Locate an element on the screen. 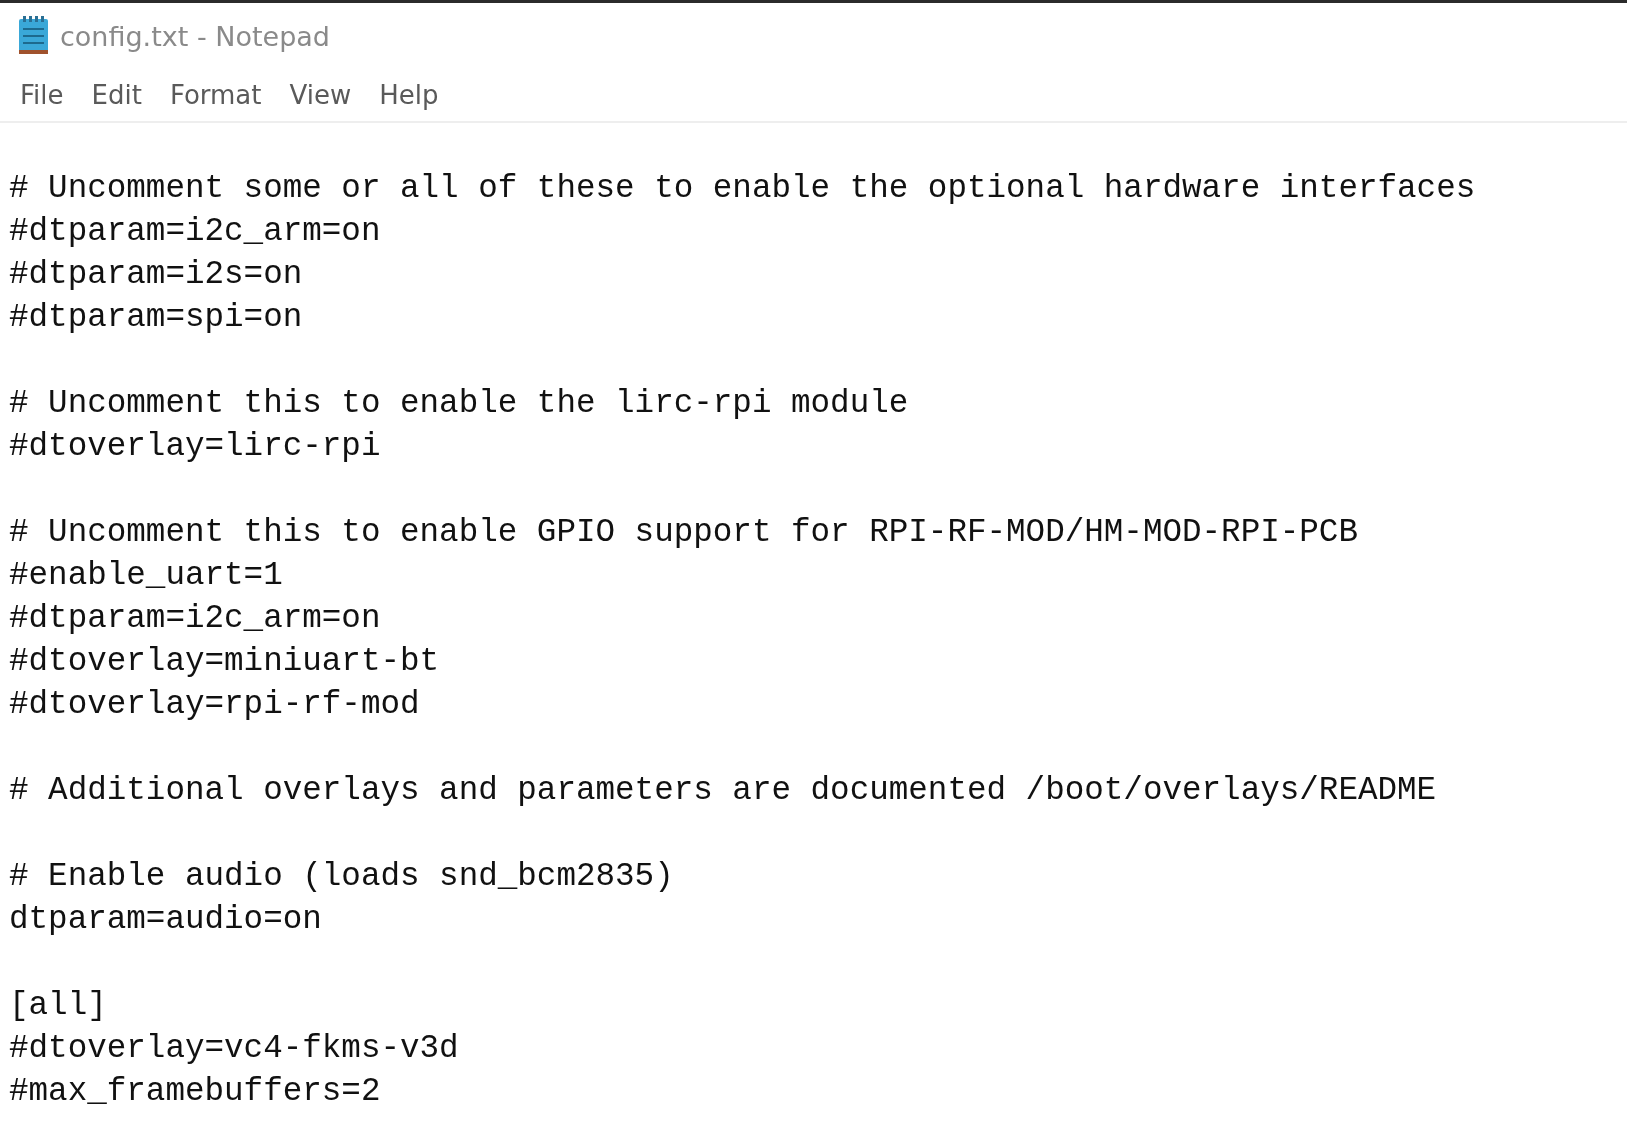 Image resolution: width=1627 pixels, height=1125 pixels. text-line: #dtparam=spi=on is located at coordinates (156, 318).